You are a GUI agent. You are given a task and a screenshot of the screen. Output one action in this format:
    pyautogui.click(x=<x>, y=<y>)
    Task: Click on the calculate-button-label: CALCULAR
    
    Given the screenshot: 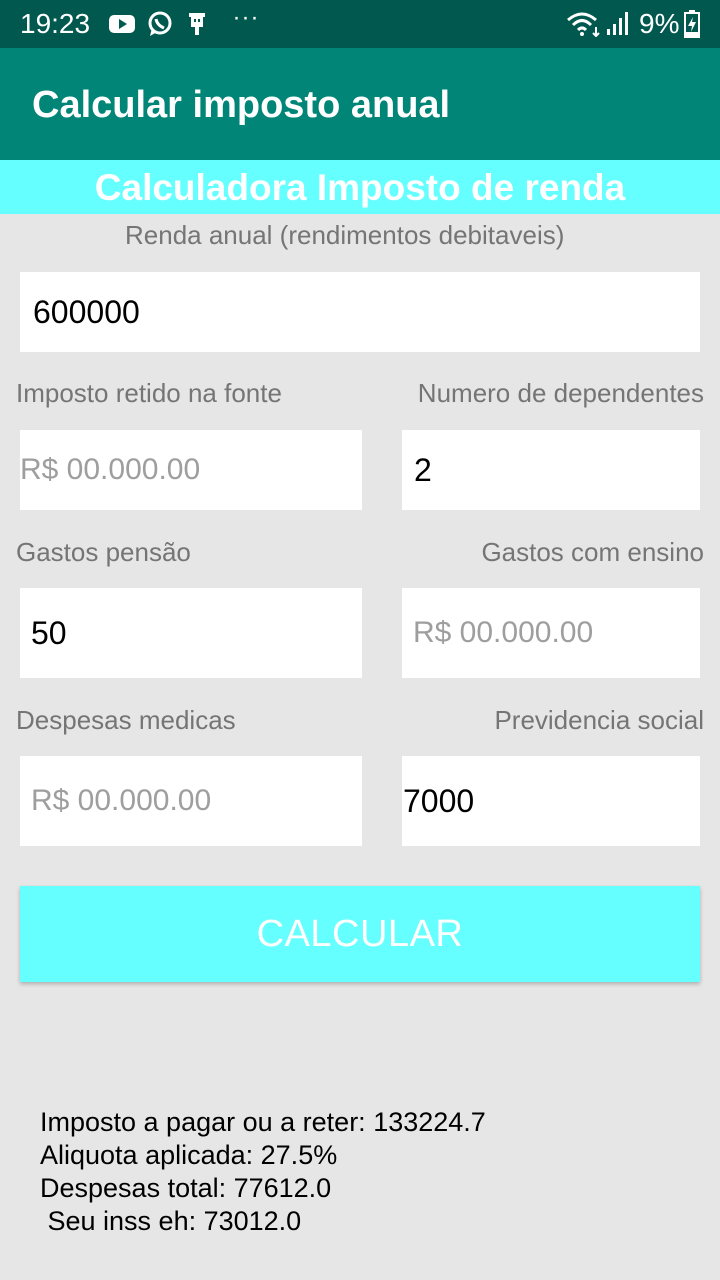 What is the action you would take?
    pyautogui.click(x=360, y=933)
    